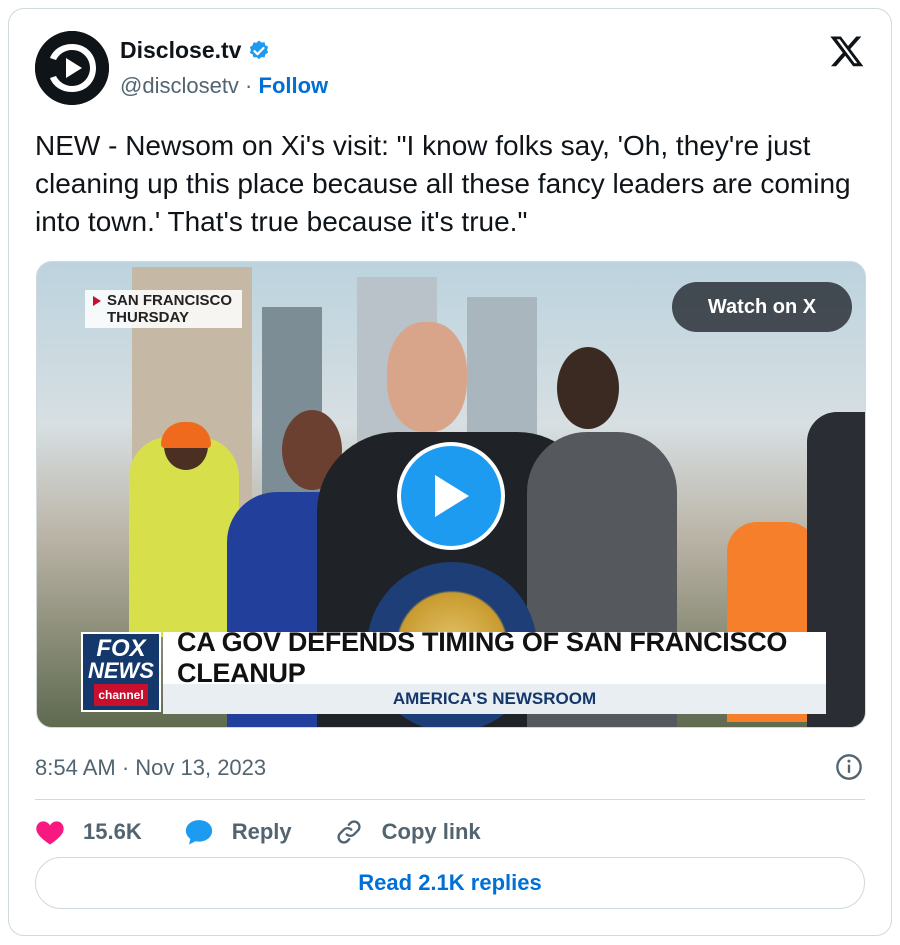 The image size is (900, 945). I want to click on divider, so click(450, 799).